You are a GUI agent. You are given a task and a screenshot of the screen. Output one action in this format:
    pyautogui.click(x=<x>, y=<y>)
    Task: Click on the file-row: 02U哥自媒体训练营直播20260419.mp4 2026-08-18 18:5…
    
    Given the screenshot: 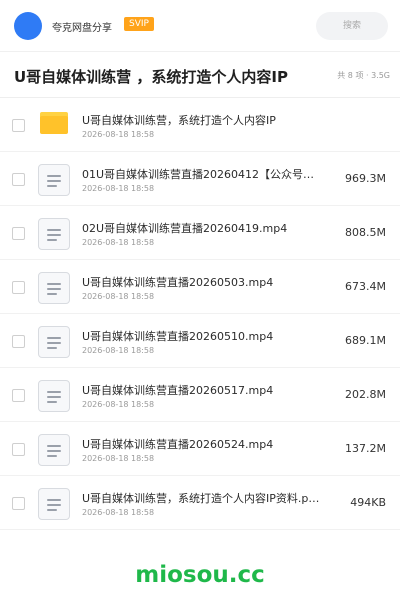 What is the action you would take?
    pyautogui.click(x=200, y=233)
    